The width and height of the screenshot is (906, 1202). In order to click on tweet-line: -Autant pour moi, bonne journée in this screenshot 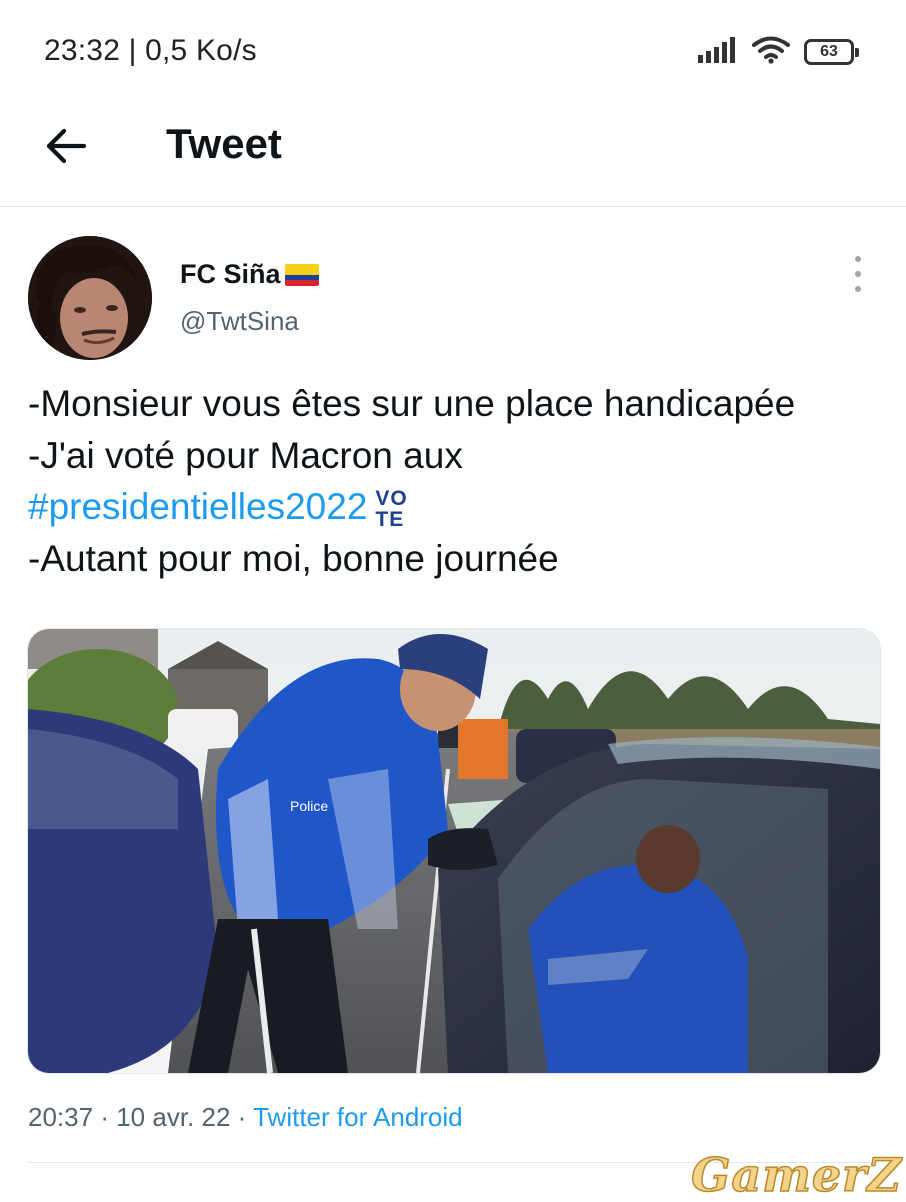, I will do `click(293, 558)`.